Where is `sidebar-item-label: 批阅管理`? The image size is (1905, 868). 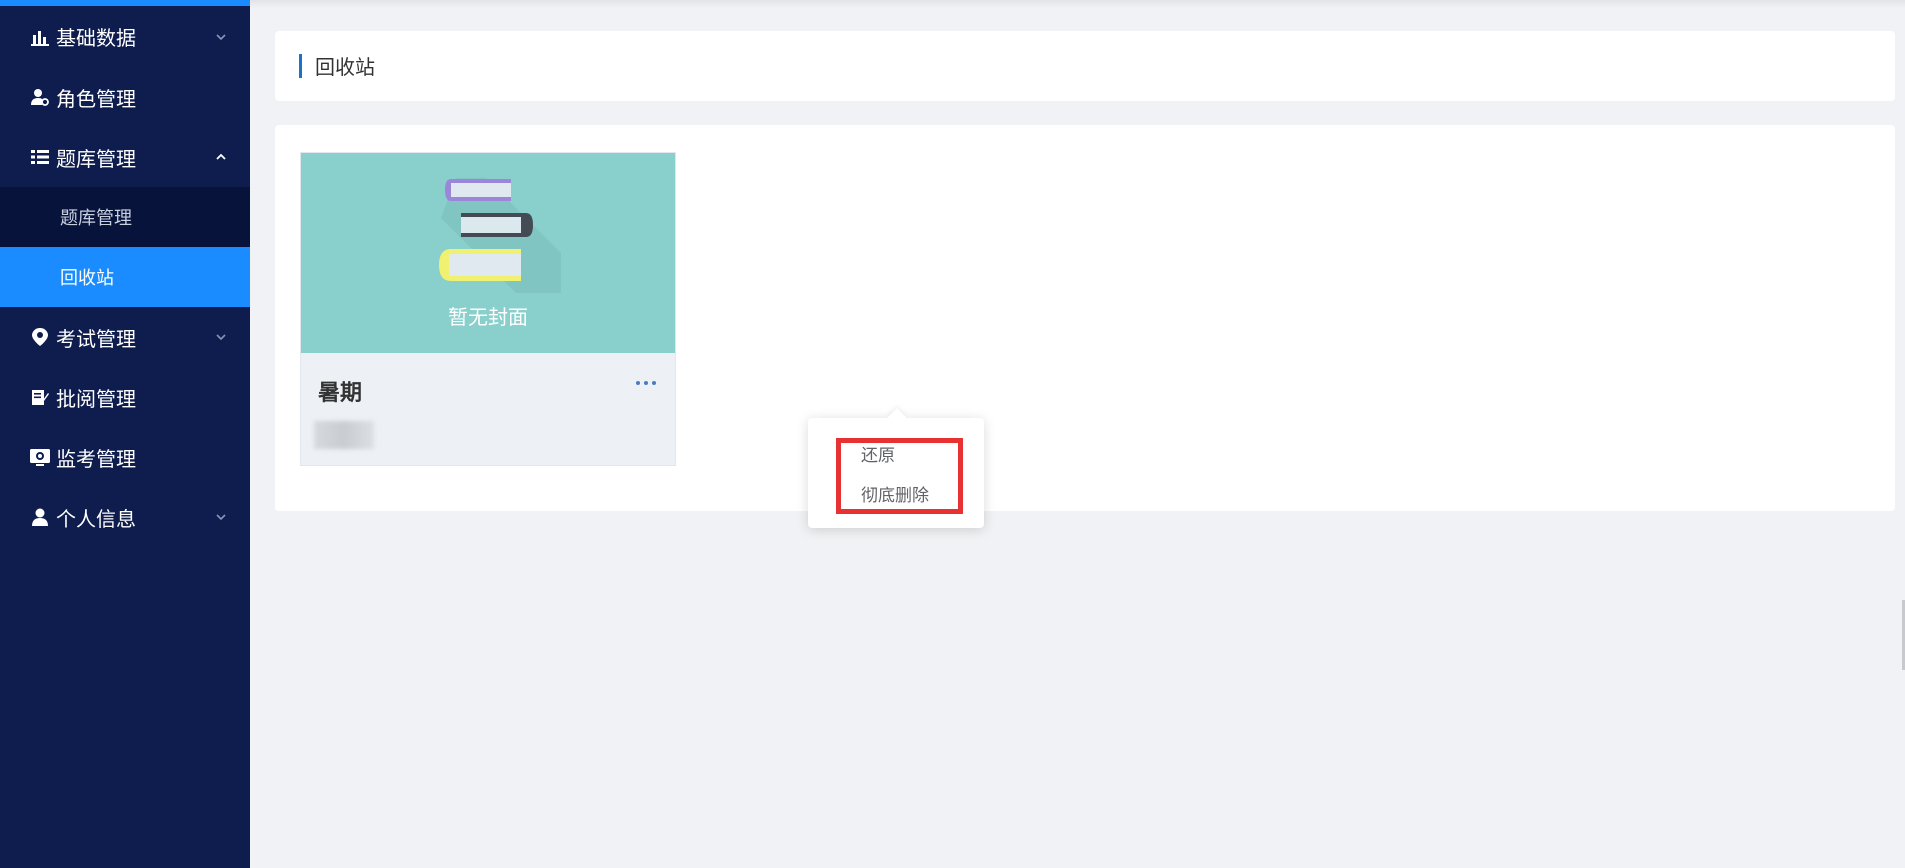 sidebar-item-label: 批阅管理 is located at coordinates (96, 398).